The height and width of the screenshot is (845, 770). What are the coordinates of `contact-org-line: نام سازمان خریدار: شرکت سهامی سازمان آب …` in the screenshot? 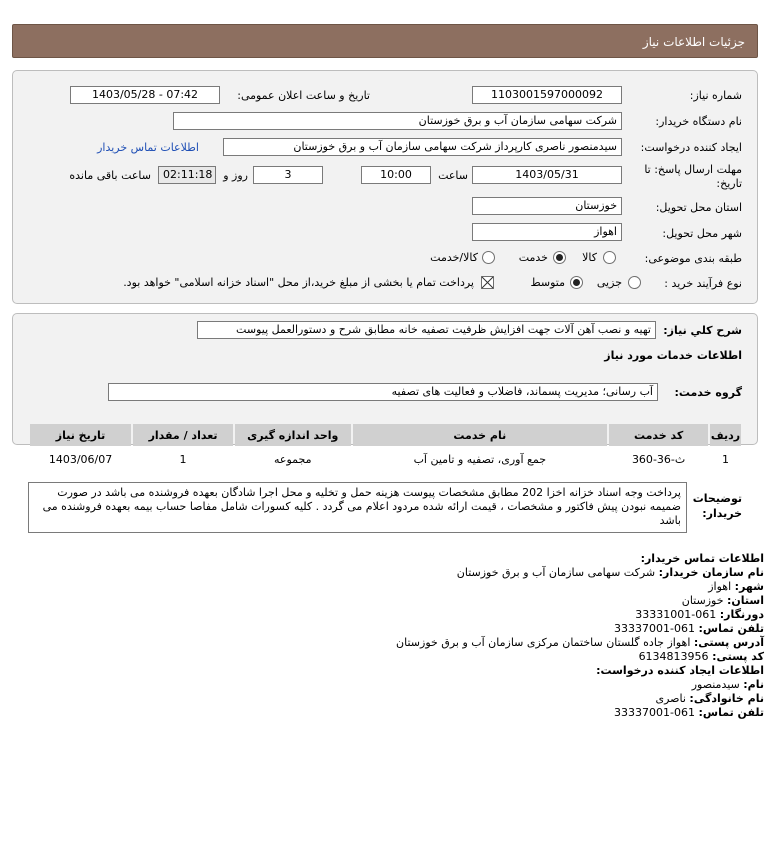 It's located at (610, 572).